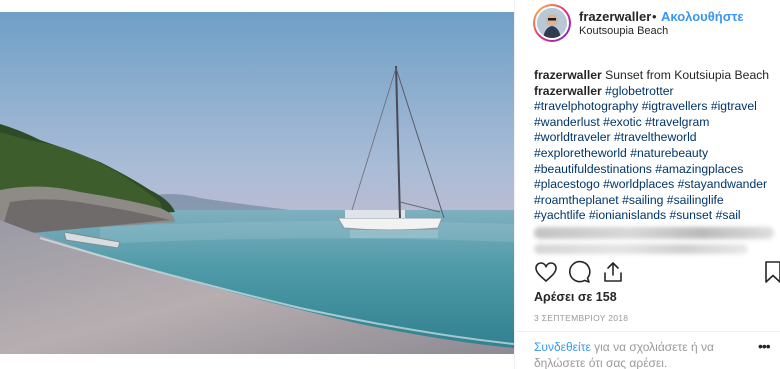  What do you see at coordinates (656, 201) in the screenshot?
I see `hashtag-line: #roamtheplanet #sailing #sailinglife` at bounding box center [656, 201].